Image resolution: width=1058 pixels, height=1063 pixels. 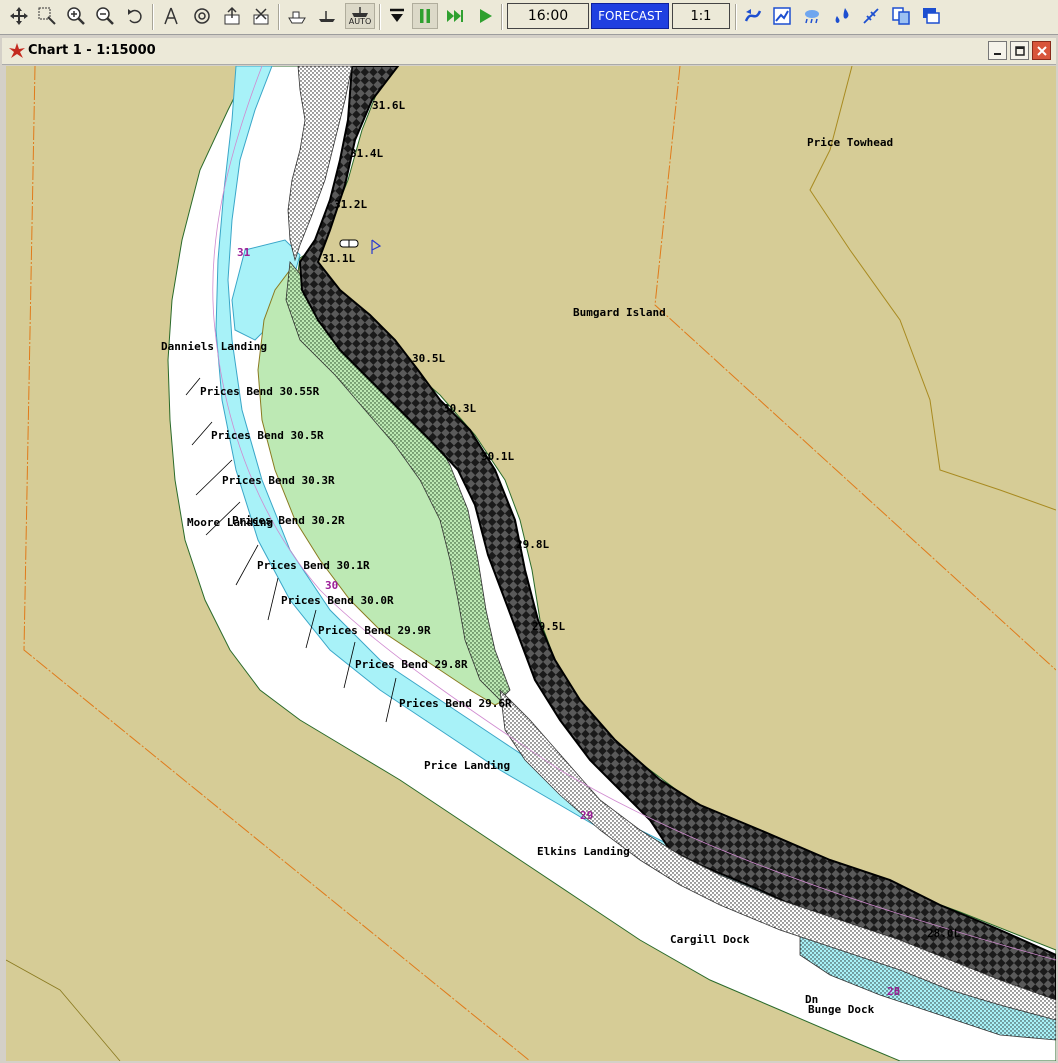 What do you see at coordinates (842, 16) in the screenshot?
I see `water-level-icon` at bounding box center [842, 16].